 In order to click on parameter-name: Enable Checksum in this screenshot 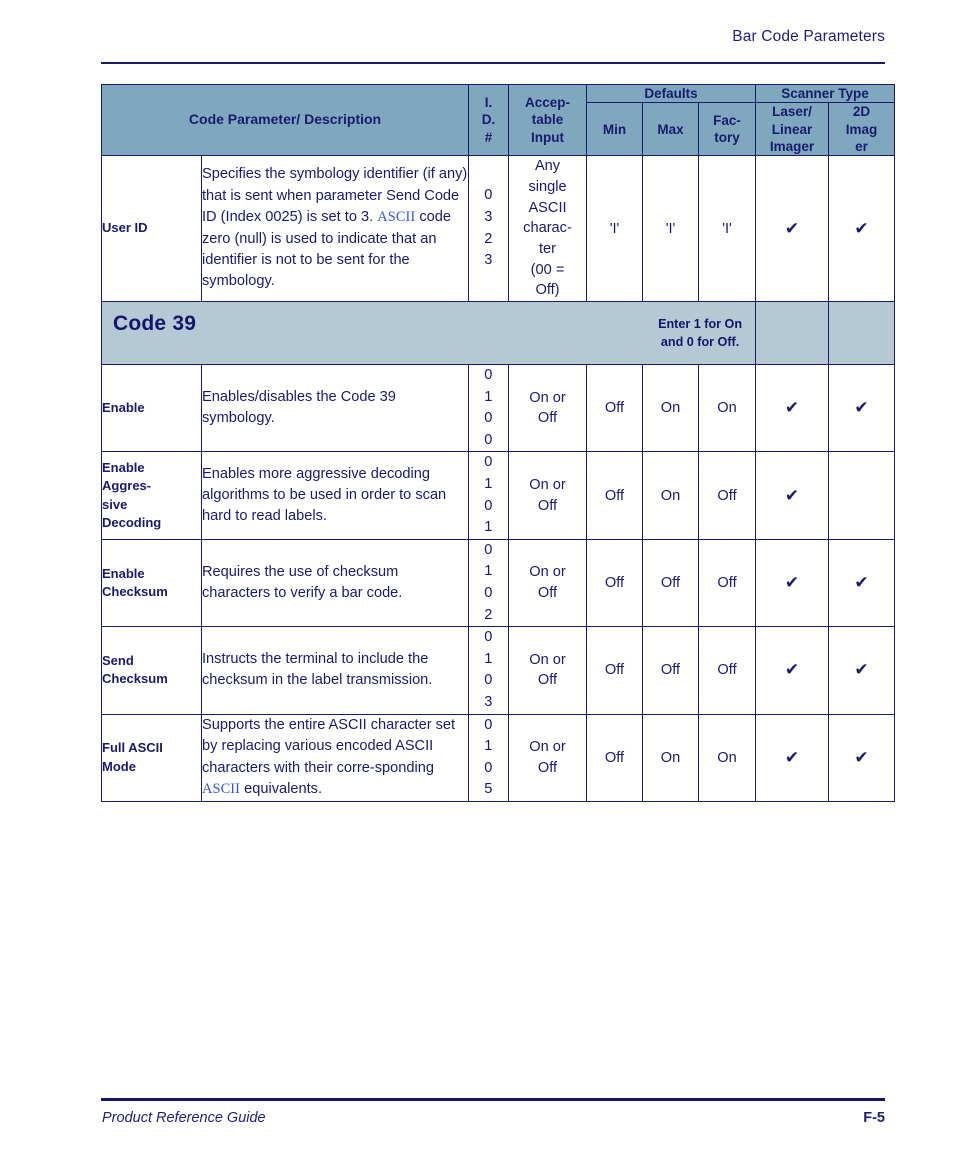, I will do `click(151, 583)`.